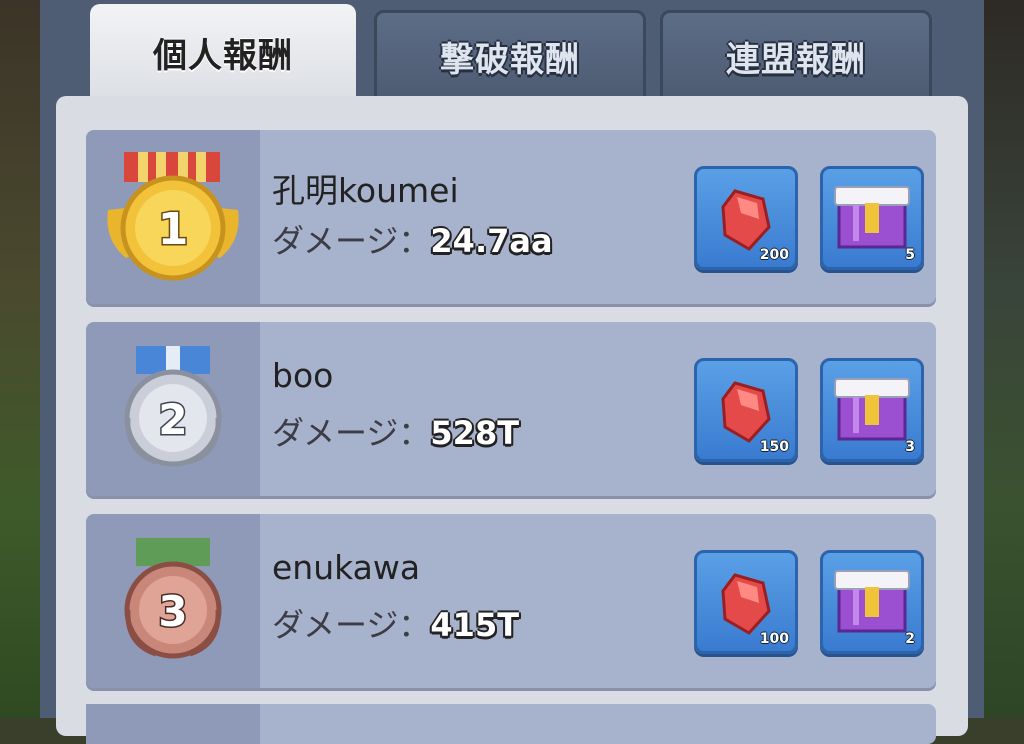  I want to click on medal-cell: 2, so click(173, 409).